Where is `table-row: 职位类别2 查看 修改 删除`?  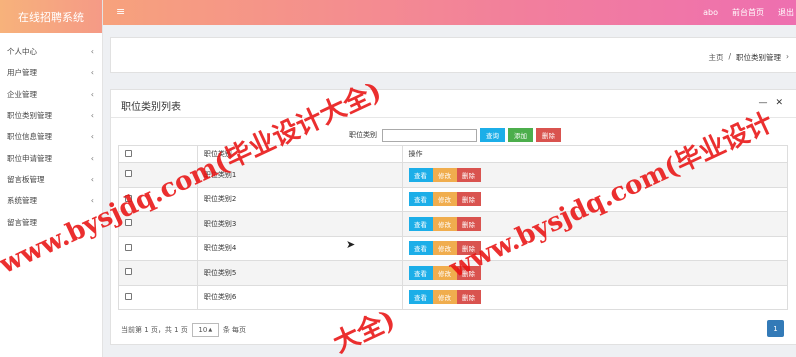 table-row: 职位类别2 查看 修改 删除 is located at coordinates (453, 199).